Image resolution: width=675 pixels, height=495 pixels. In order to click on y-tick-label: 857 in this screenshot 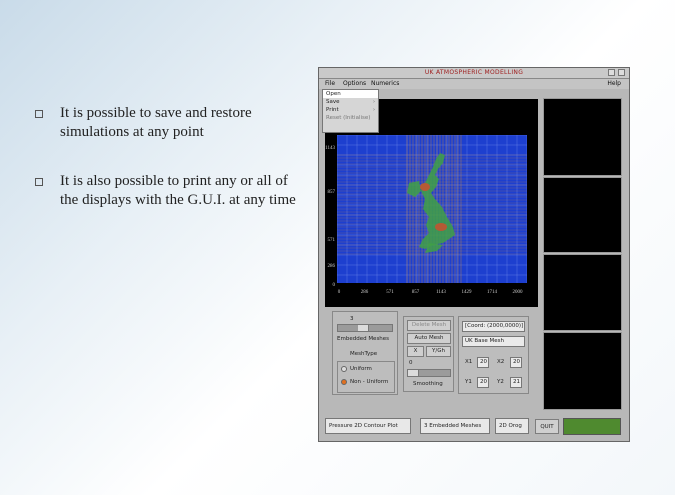, I will do `click(331, 192)`.